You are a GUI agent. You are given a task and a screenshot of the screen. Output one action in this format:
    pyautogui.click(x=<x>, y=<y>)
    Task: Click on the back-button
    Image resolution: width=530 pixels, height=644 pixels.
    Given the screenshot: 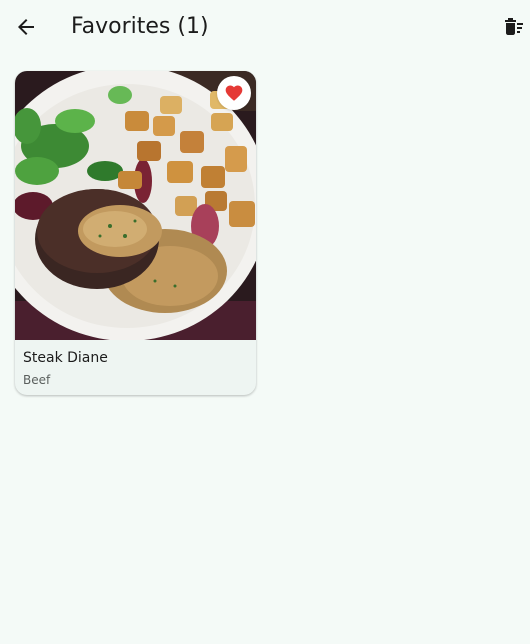 What is the action you would take?
    pyautogui.click(x=26, y=27)
    